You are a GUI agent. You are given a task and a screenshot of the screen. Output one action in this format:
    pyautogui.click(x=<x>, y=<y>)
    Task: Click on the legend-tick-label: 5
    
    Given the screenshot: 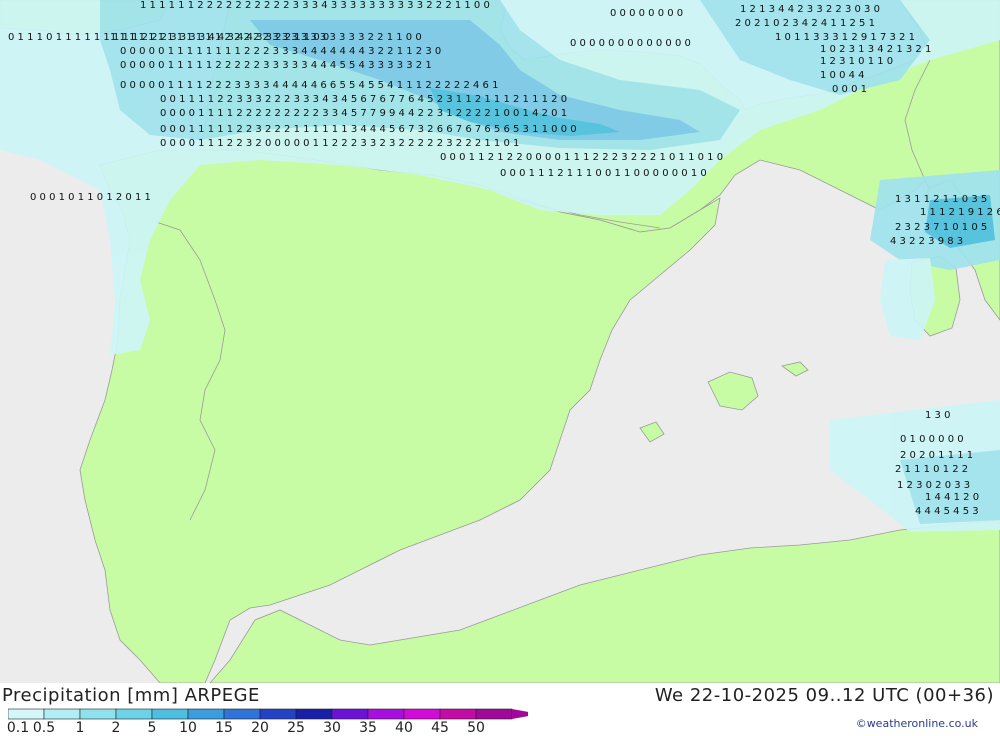 What is the action you would take?
    pyautogui.click(x=152, y=728)
    